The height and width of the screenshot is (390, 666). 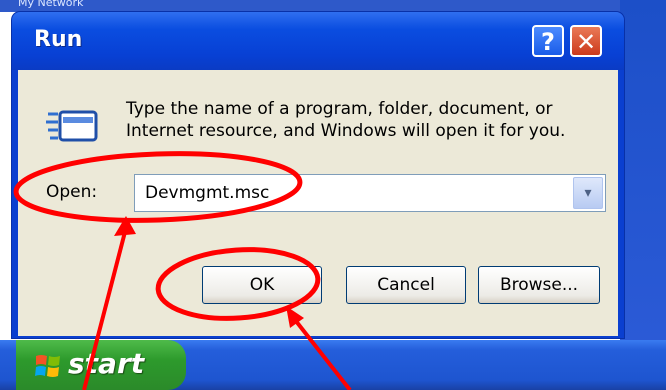 I want to click on open-input: Devmgmt.msc, so click(x=207, y=193).